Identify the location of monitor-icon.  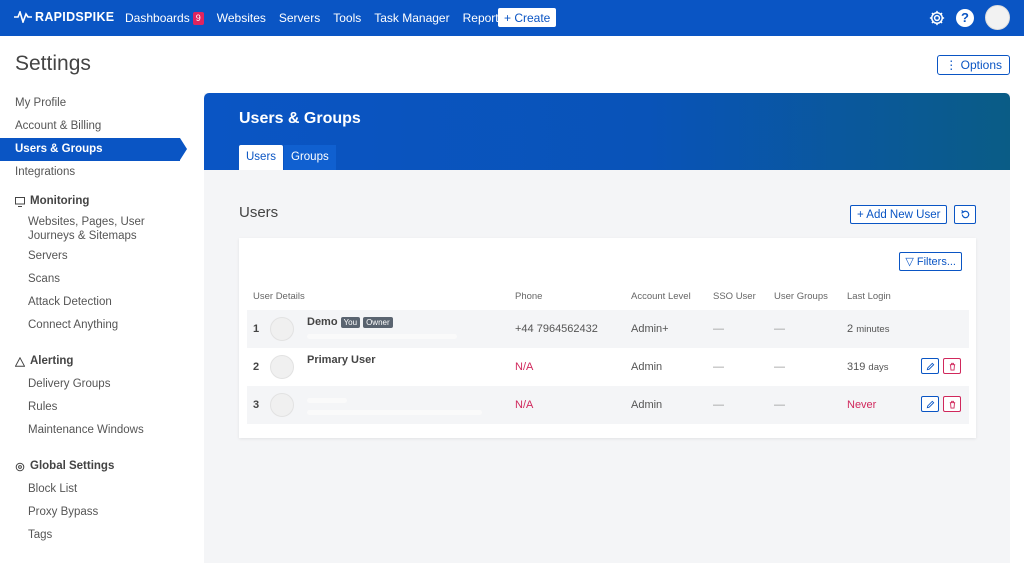
(20, 201).